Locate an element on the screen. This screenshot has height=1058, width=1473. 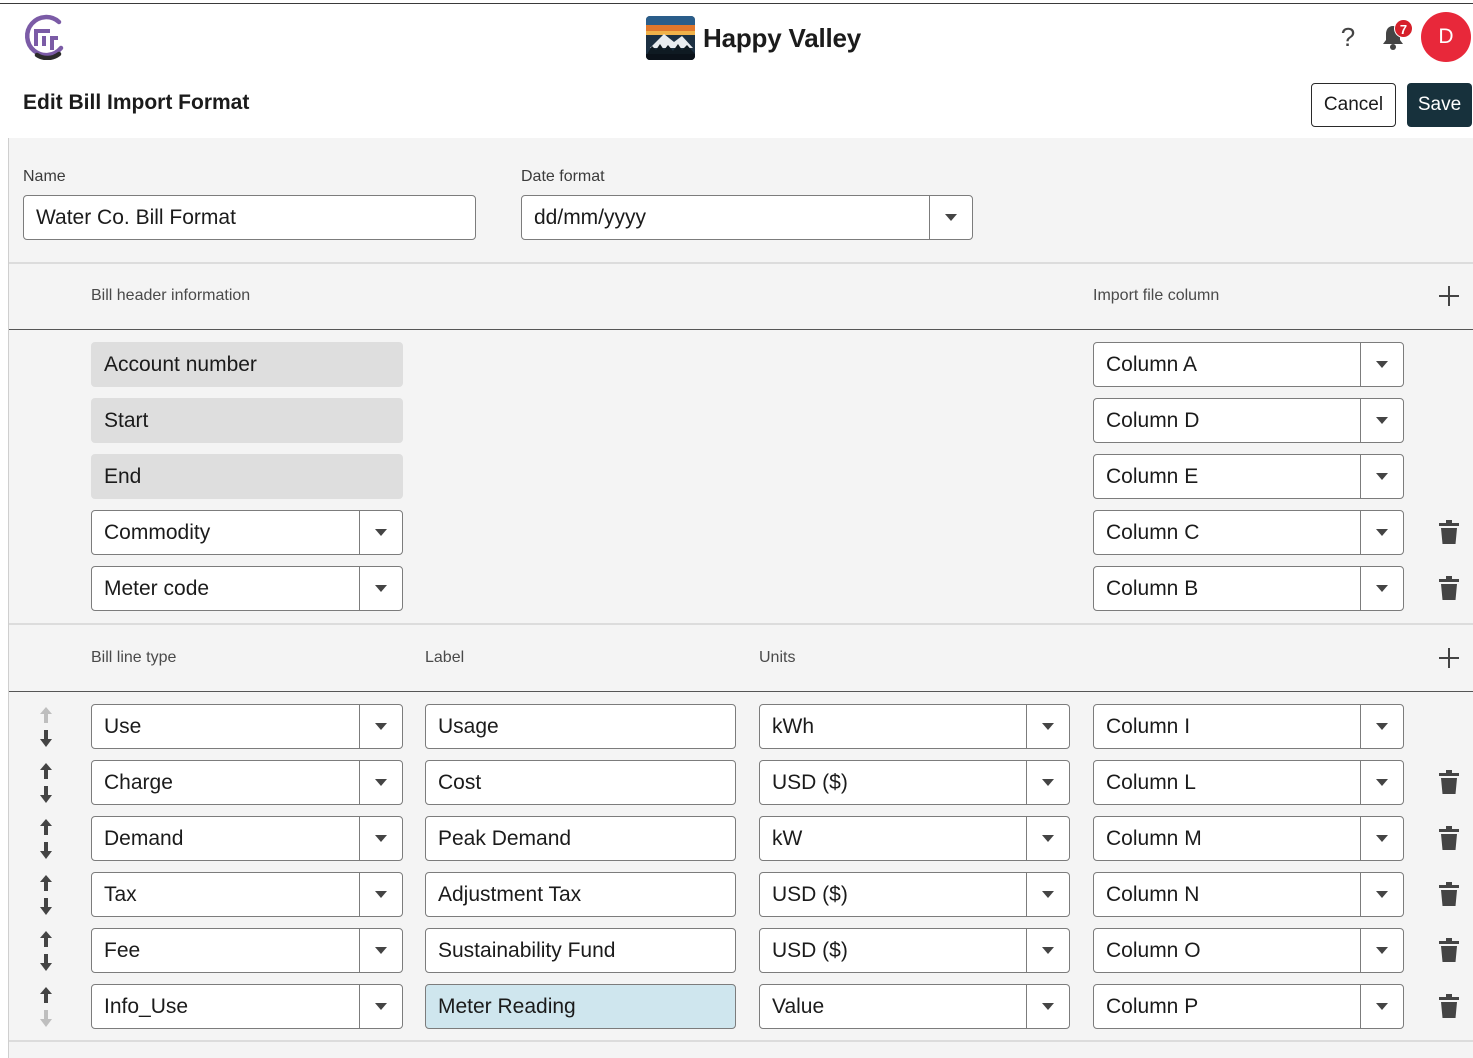
import-column-select: Column L is located at coordinates (1248, 782).